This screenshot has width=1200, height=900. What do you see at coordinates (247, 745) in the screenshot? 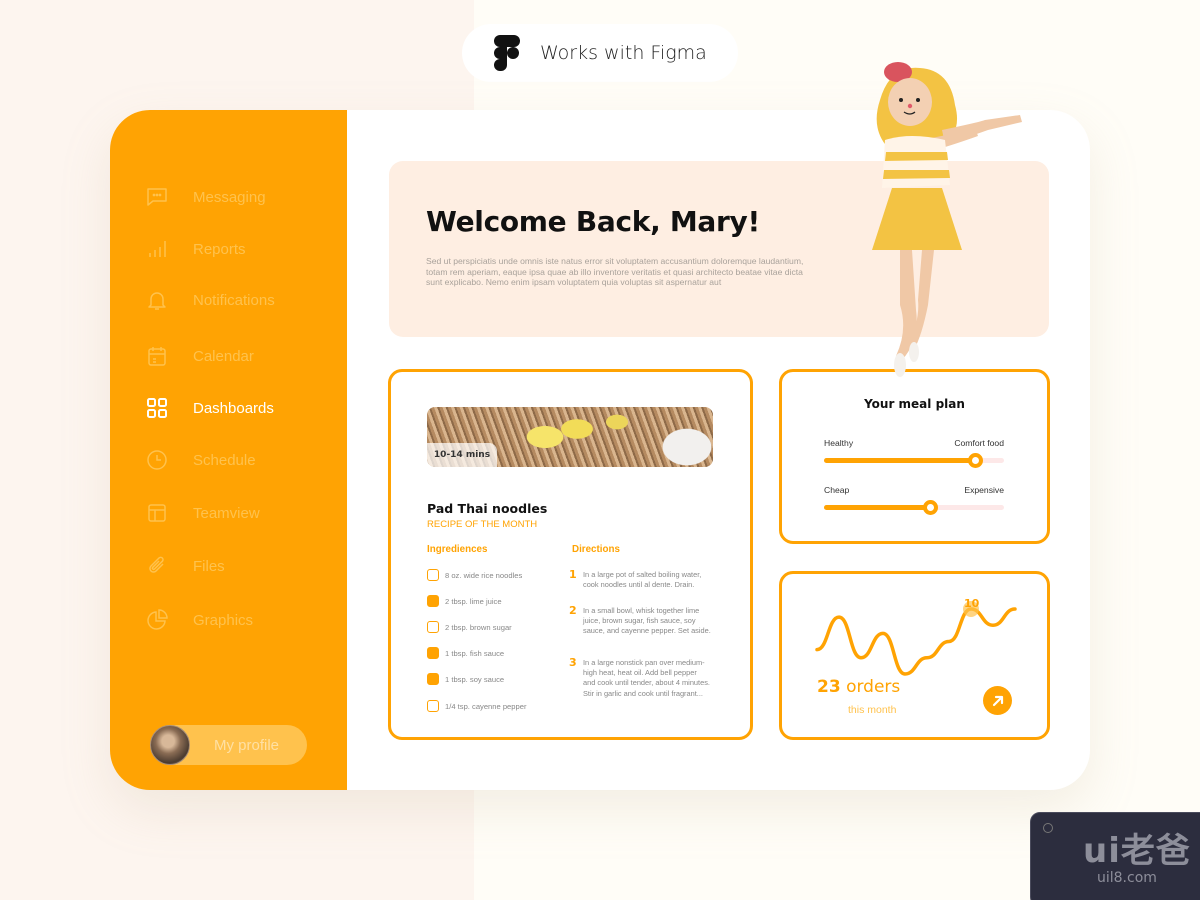
I see `profile-label: My profile` at bounding box center [247, 745].